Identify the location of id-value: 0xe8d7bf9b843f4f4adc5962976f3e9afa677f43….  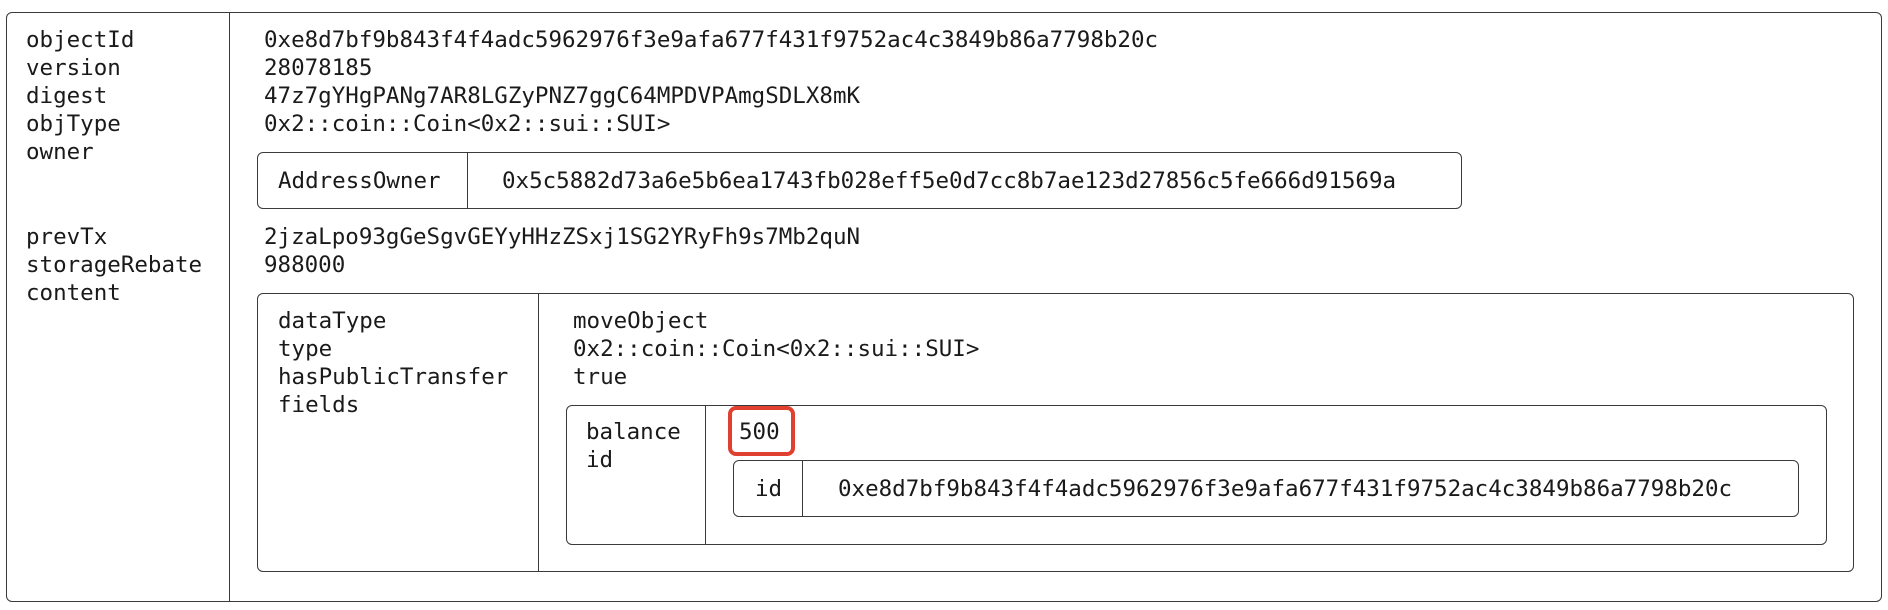
(1285, 489).